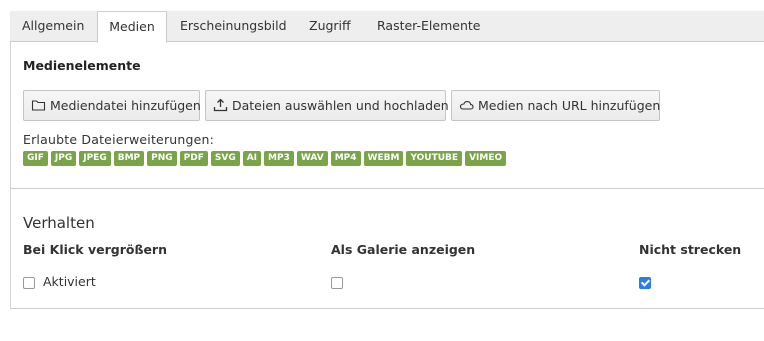 The width and height of the screenshot is (764, 341). What do you see at coordinates (337, 283) in the screenshot?
I see `gallery-checkbox` at bounding box center [337, 283].